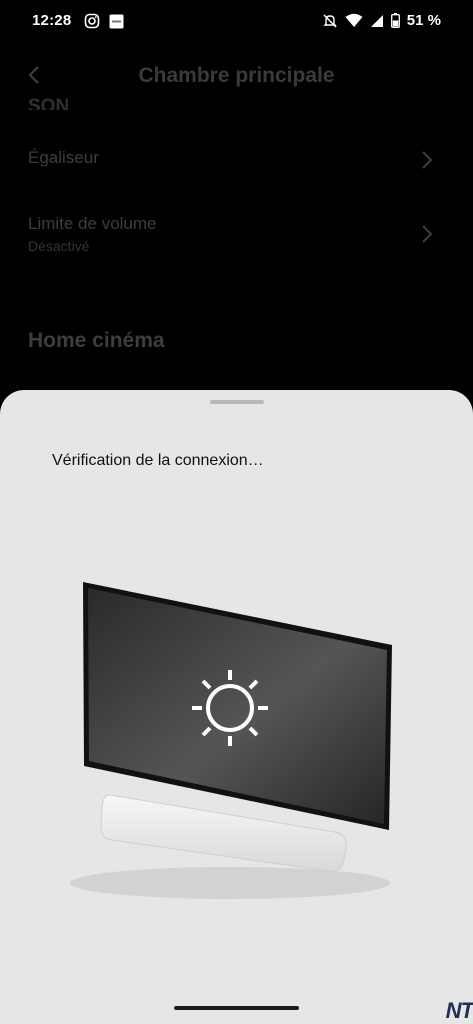  What do you see at coordinates (237, 402) in the screenshot?
I see `drag-handle` at bounding box center [237, 402].